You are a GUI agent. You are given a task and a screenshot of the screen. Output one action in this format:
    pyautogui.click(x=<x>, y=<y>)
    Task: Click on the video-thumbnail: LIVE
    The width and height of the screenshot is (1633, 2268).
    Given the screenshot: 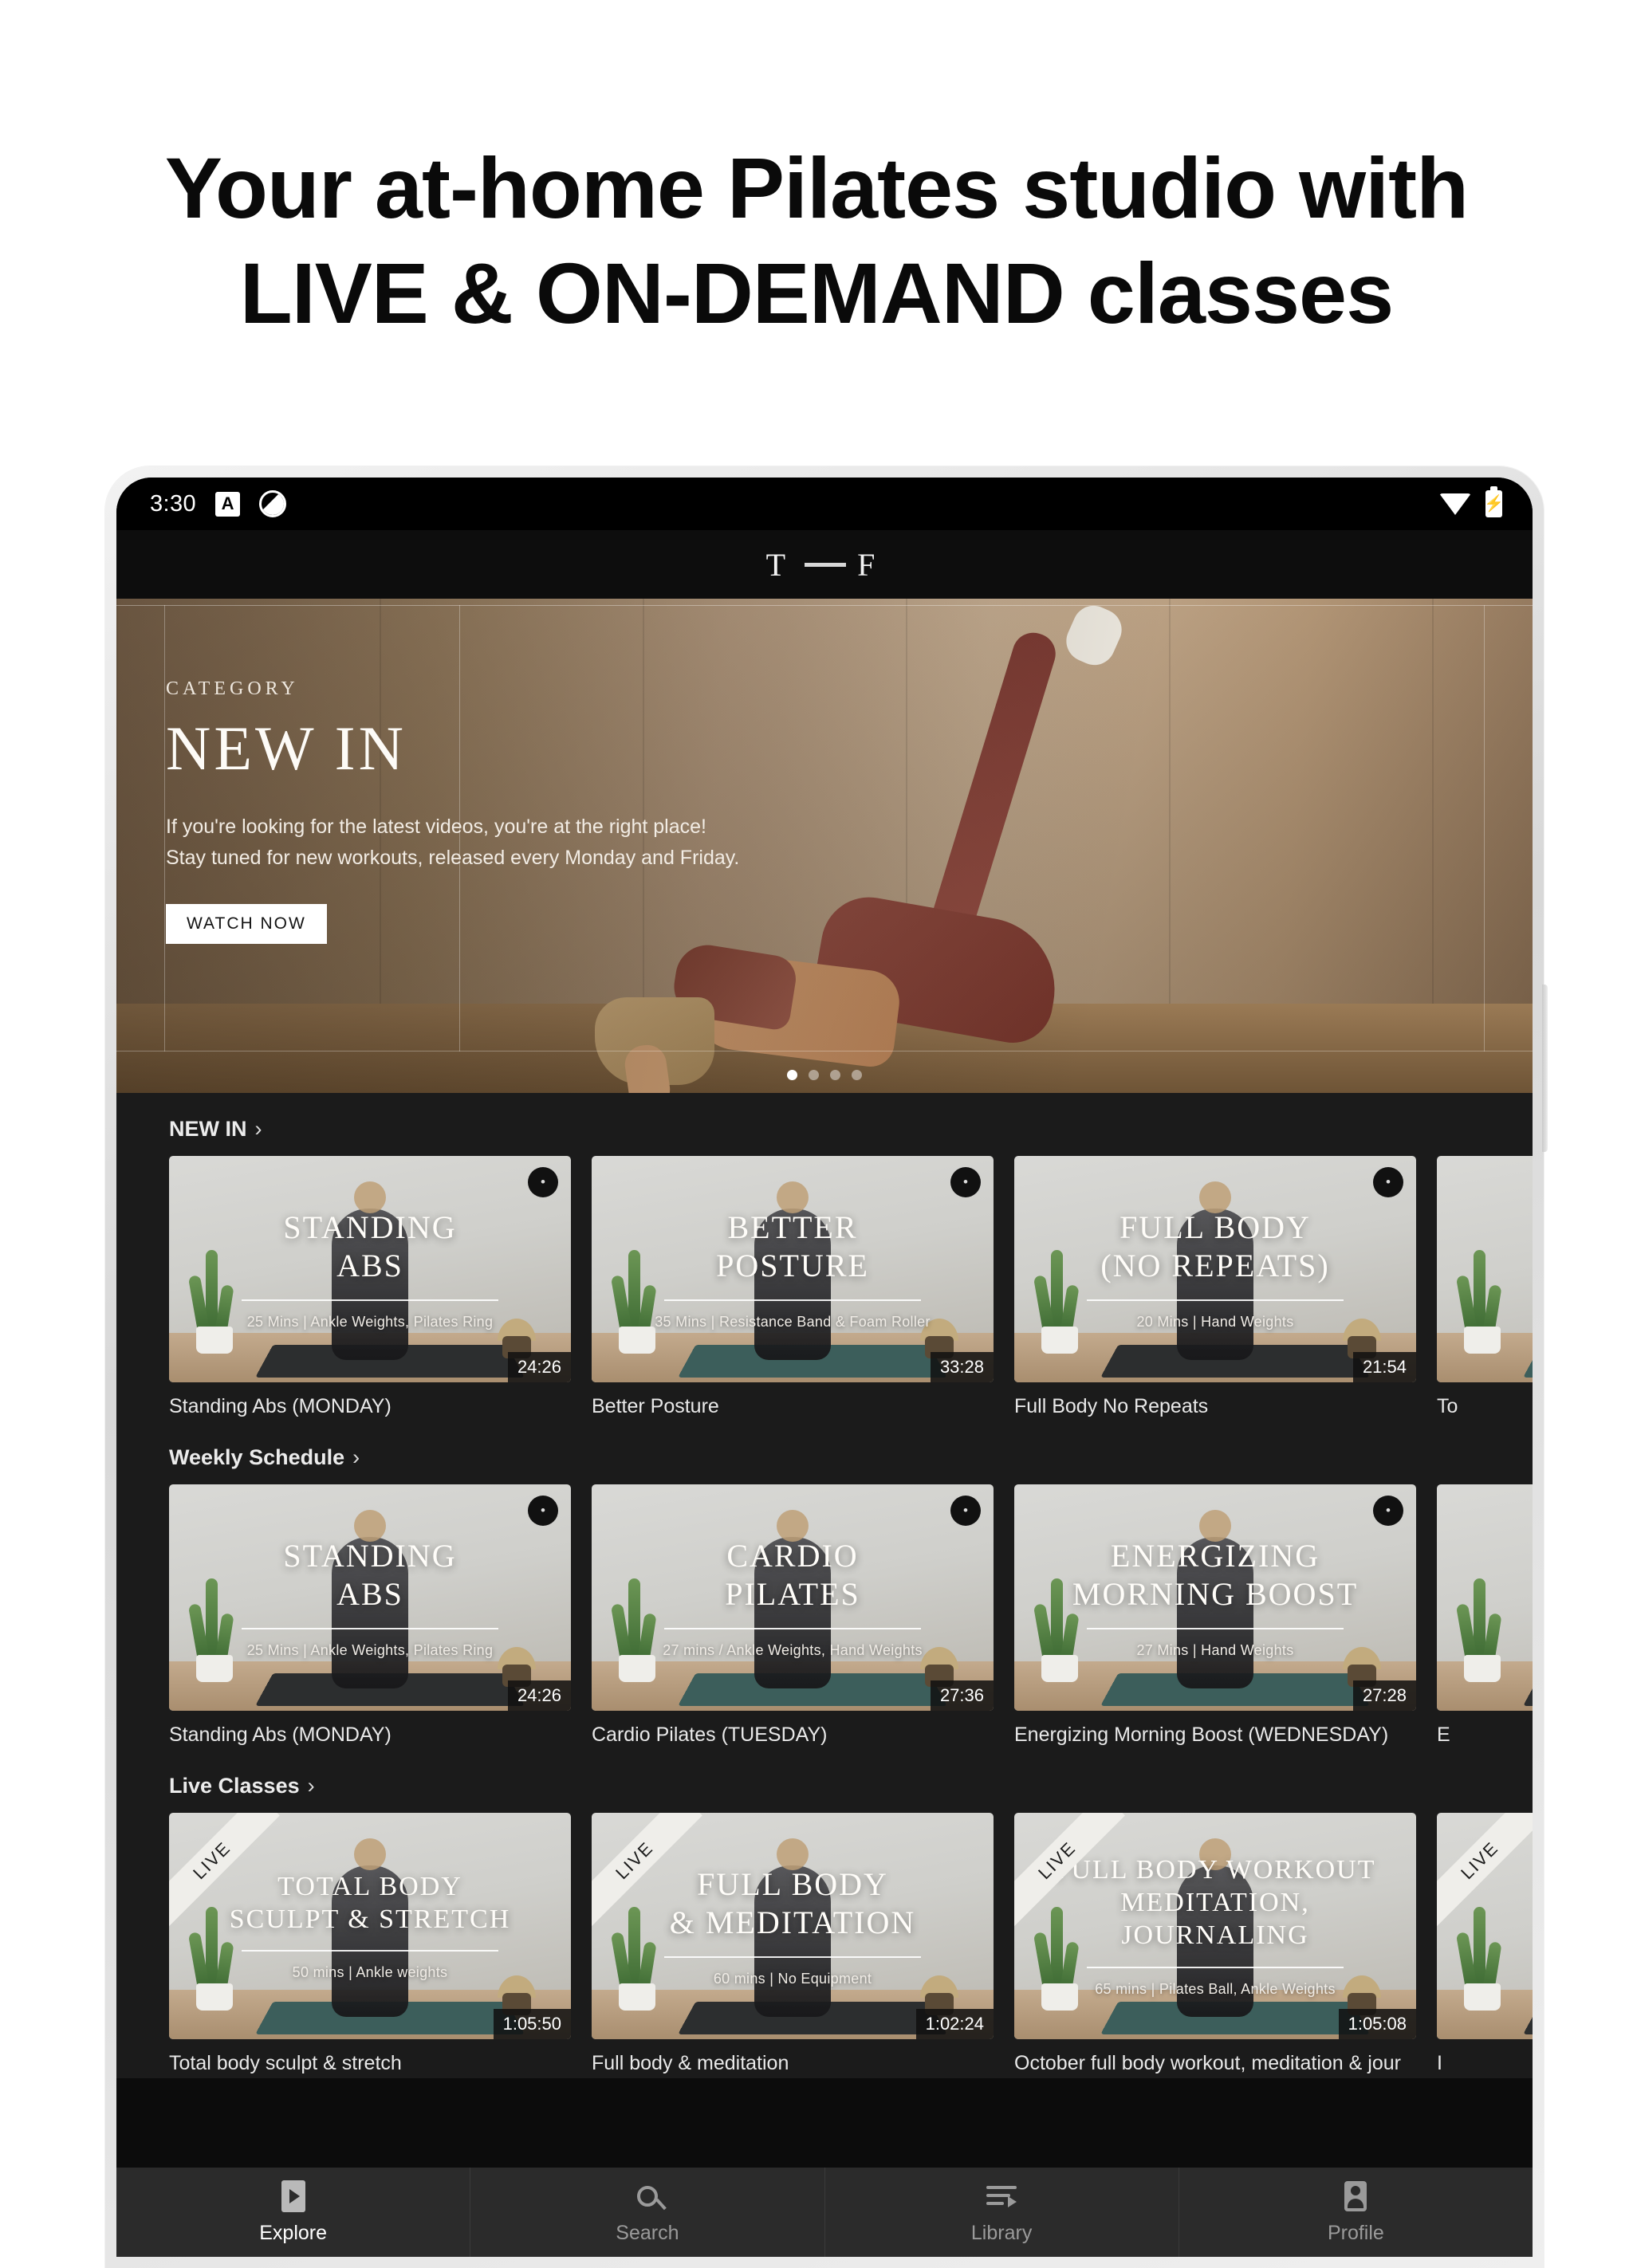 What is the action you would take?
    pyautogui.click(x=1485, y=1926)
    